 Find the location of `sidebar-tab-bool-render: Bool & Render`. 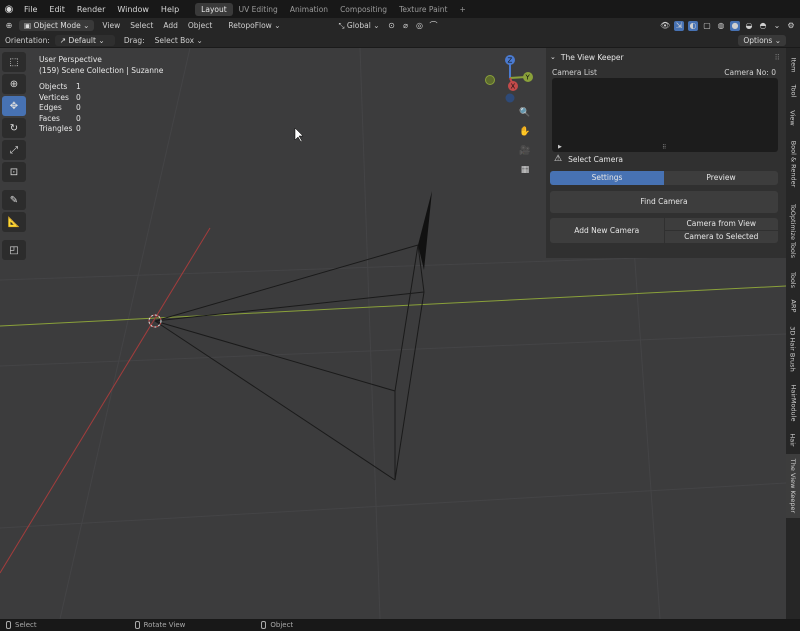

sidebar-tab-bool-render: Bool & Render is located at coordinates (793, 164).